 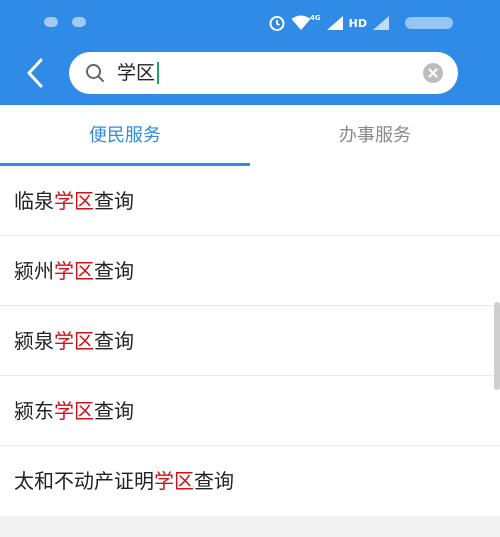 I want to click on result-text: 颍东, so click(x=34, y=411).